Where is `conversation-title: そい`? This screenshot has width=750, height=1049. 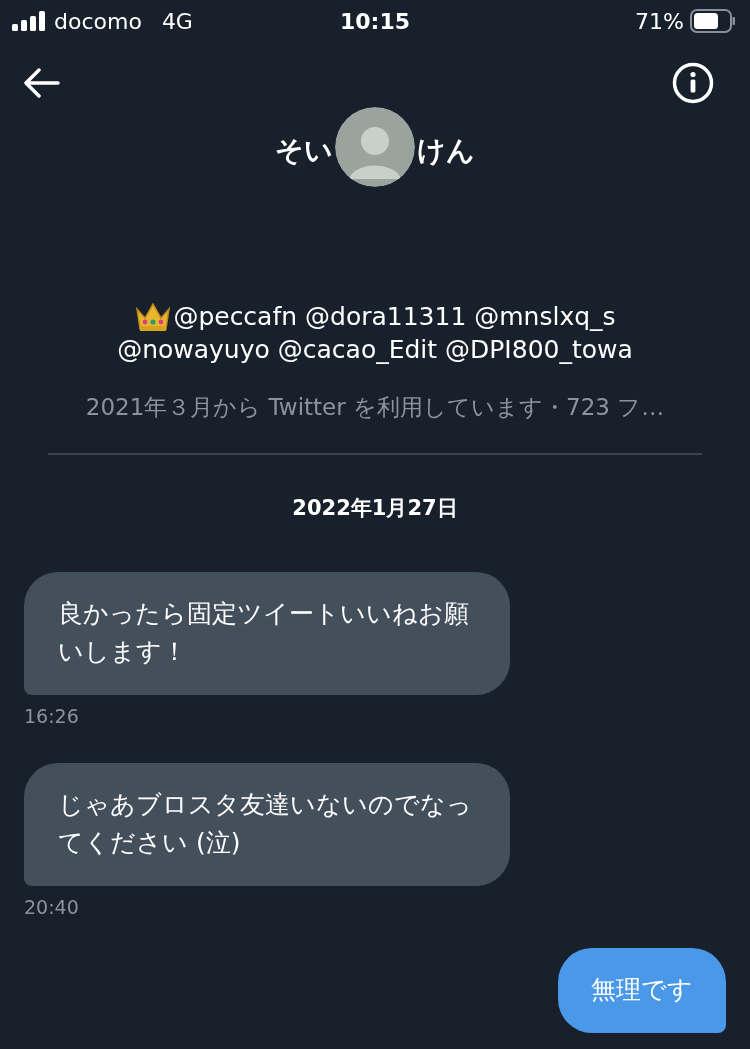
conversation-title: そい is located at coordinates (304, 151).